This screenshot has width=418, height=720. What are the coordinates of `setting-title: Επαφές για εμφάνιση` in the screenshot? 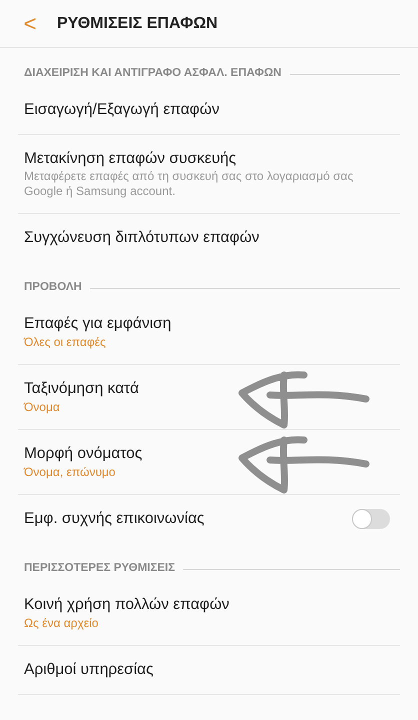 It's located at (98, 324).